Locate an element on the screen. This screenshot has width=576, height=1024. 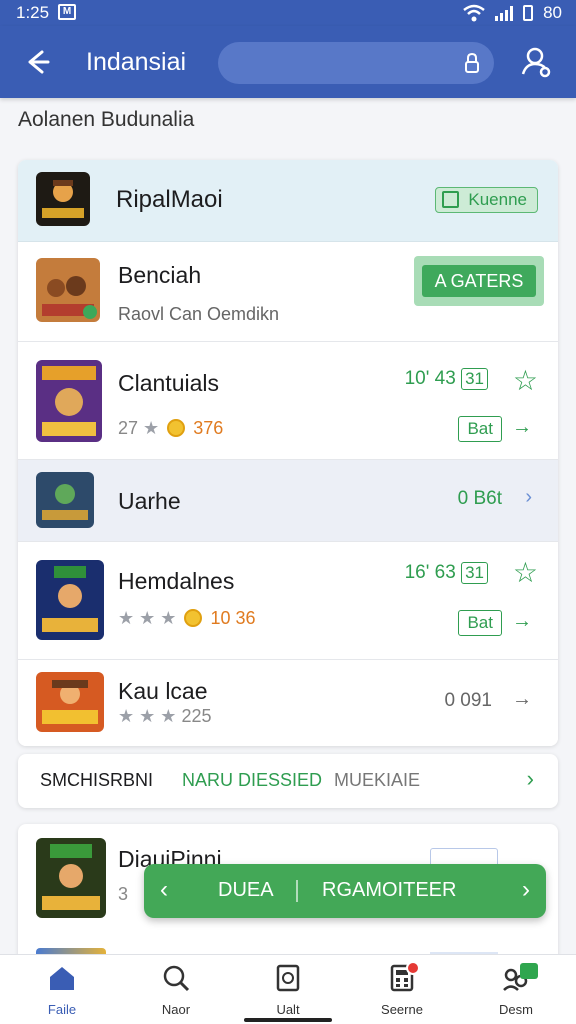
back-button is located at coordinates (36, 62).